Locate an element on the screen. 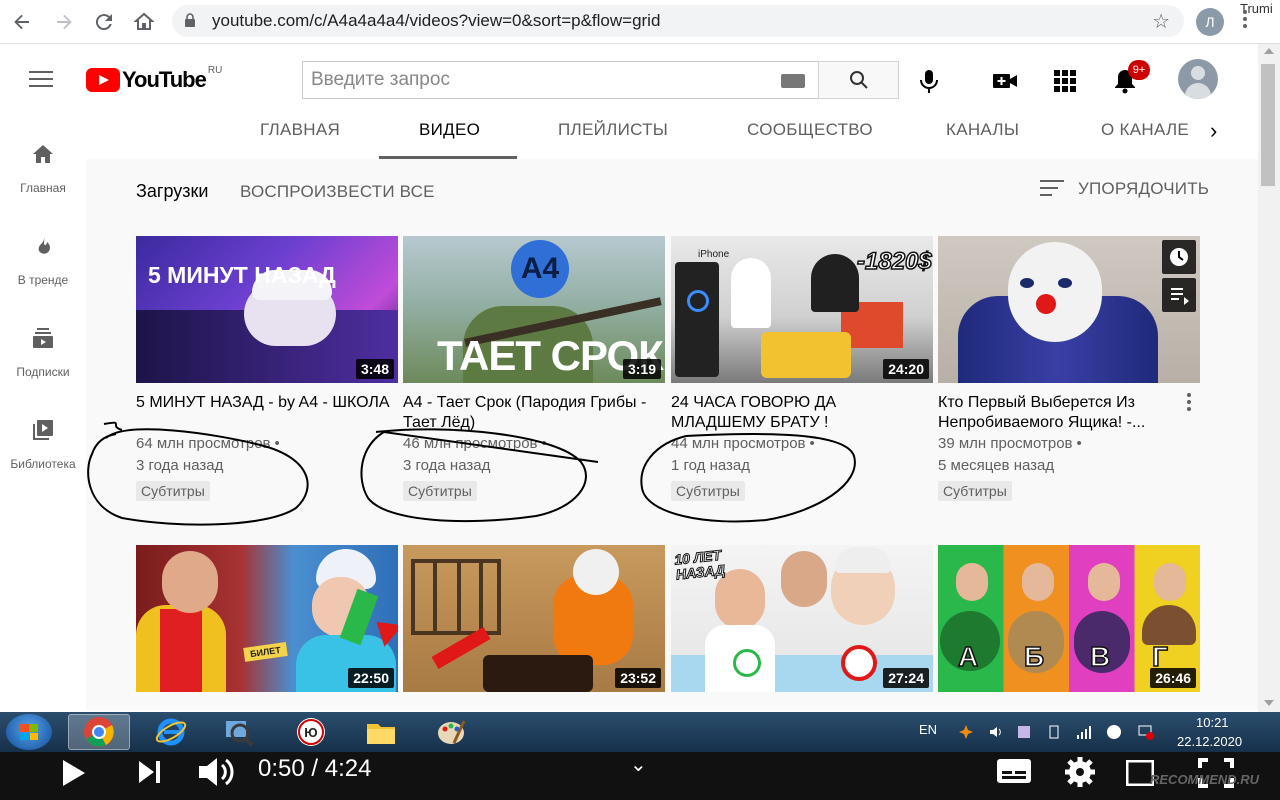  volume-control-icon is located at coordinates (216, 772).